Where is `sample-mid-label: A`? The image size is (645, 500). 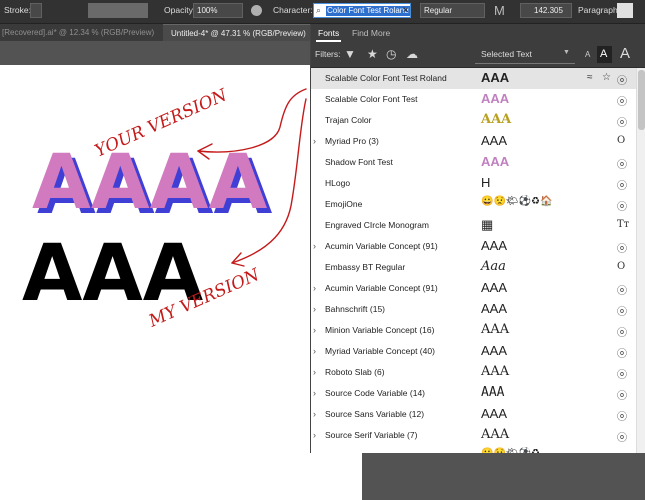 sample-mid-label: A is located at coordinates (604, 54).